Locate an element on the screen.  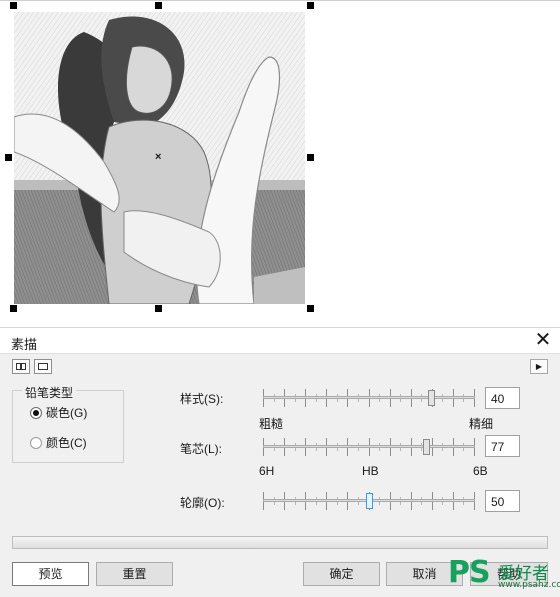
core-slider-thumb is located at coordinates (426, 447).